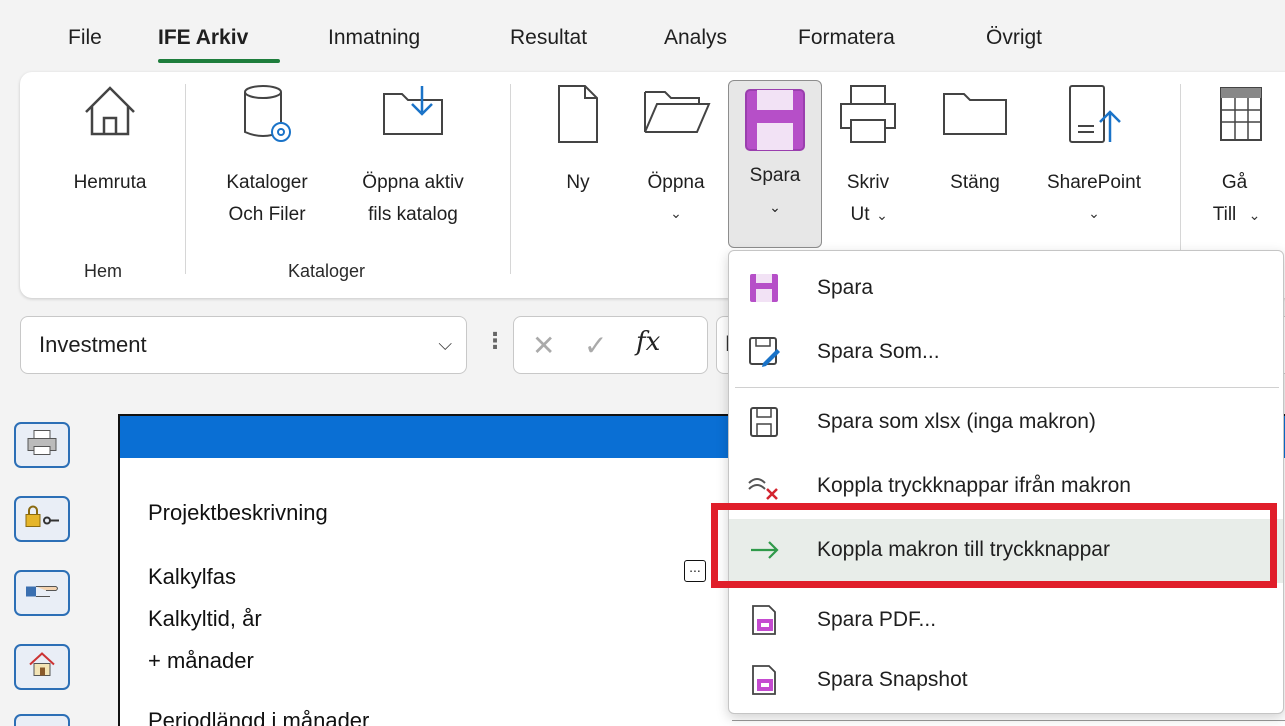 The height and width of the screenshot is (726, 1285). I want to click on tab-formatera: Formatera, so click(846, 38).